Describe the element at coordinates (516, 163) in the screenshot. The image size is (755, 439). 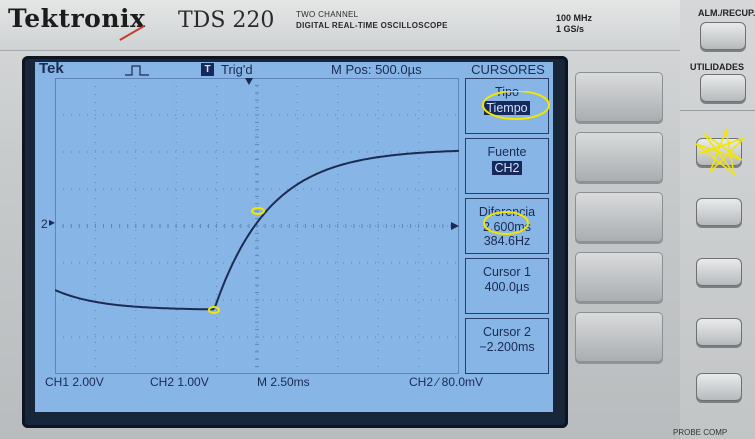
I see `menu-annotations` at that location.